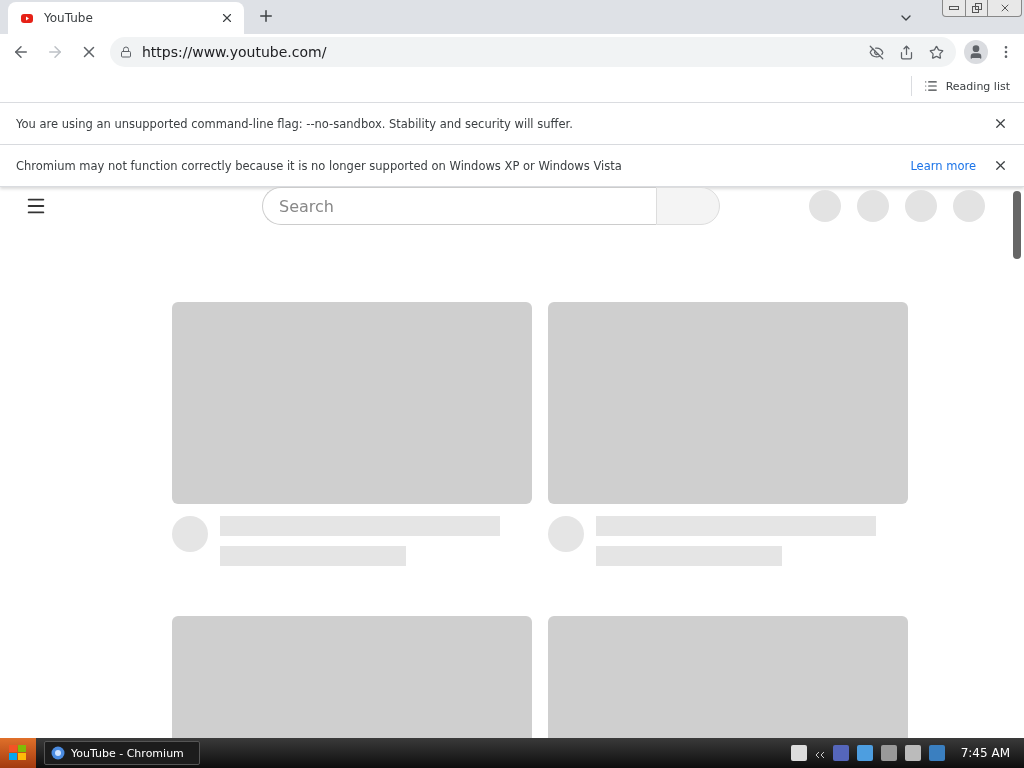  I want to click on start-button, so click(18, 753).